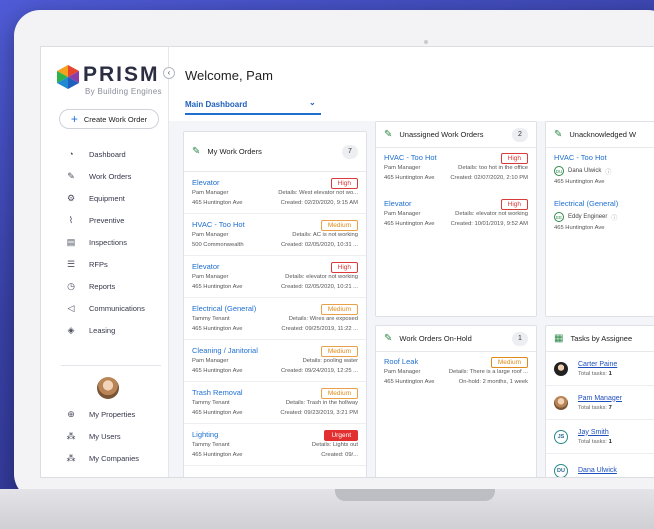  I want to click on work-order-created: Created: 02/20/2020, 9:15 AM, so click(319, 203).